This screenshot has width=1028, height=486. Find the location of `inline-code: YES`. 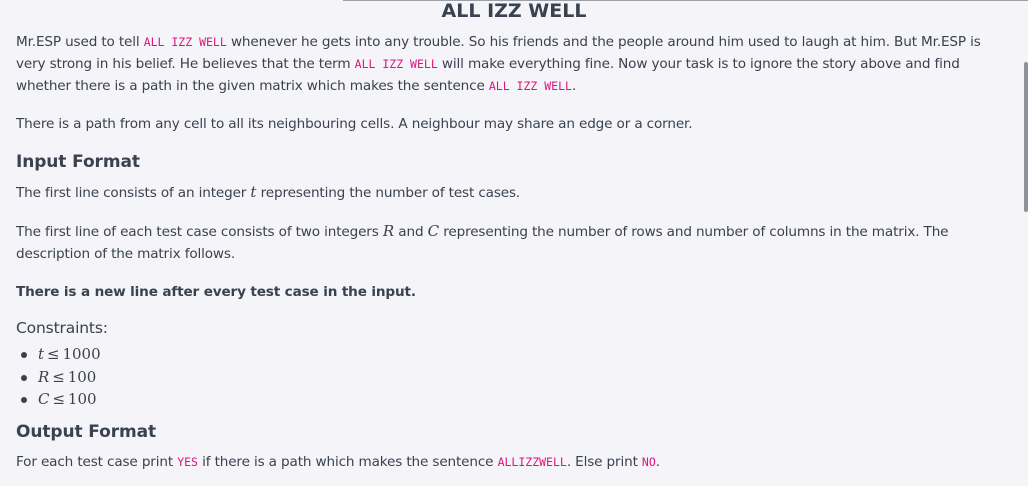

inline-code: YES is located at coordinates (187, 461).